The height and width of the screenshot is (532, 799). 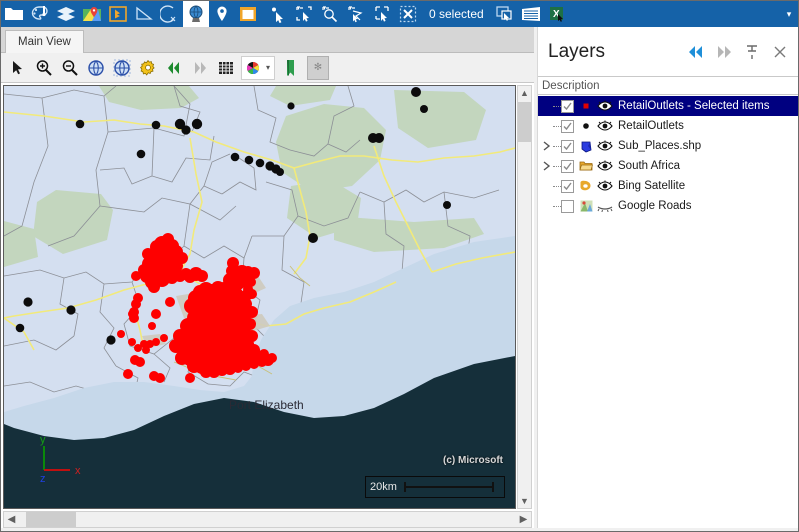 I want to click on layer-row-bing-satellite: Bing Satellite, so click(x=668, y=186).